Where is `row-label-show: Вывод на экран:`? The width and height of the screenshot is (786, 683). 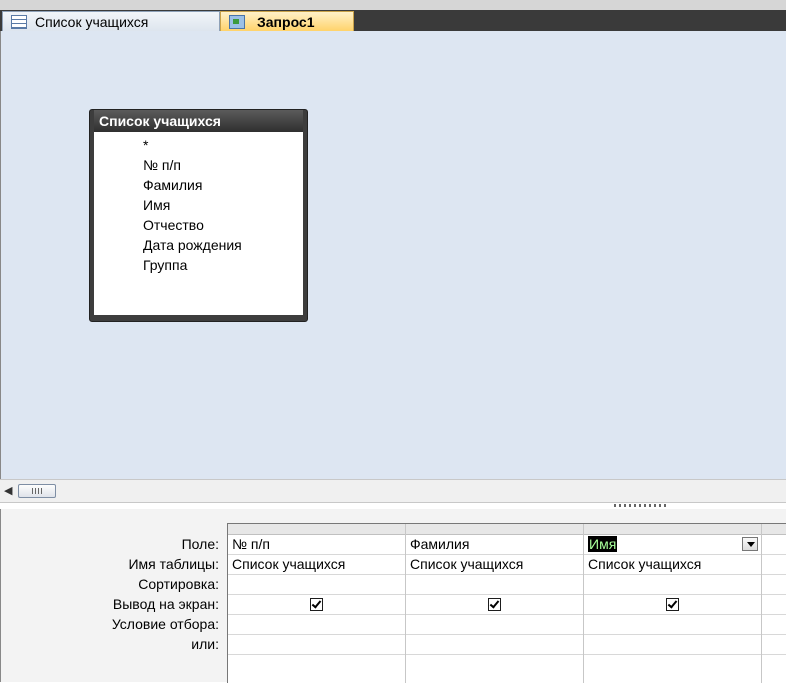
row-label-show: Вывод на экран: is located at coordinates (165, 604).